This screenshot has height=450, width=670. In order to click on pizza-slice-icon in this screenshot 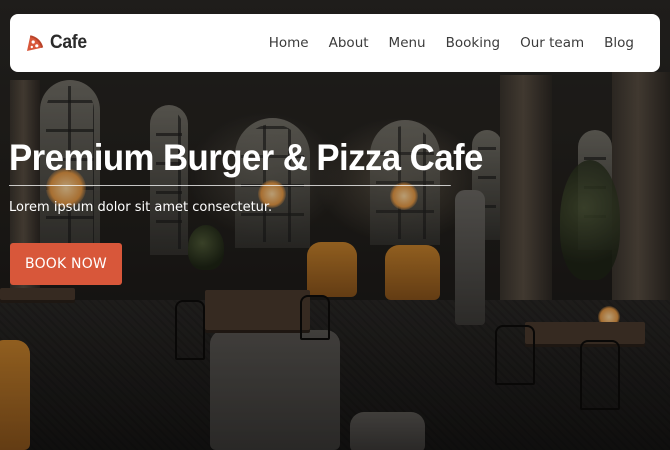, I will do `click(35, 43)`.